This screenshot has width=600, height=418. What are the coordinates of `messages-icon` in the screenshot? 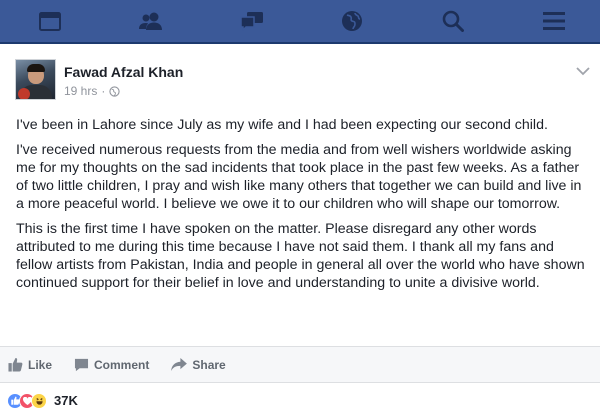 It's located at (251, 21).